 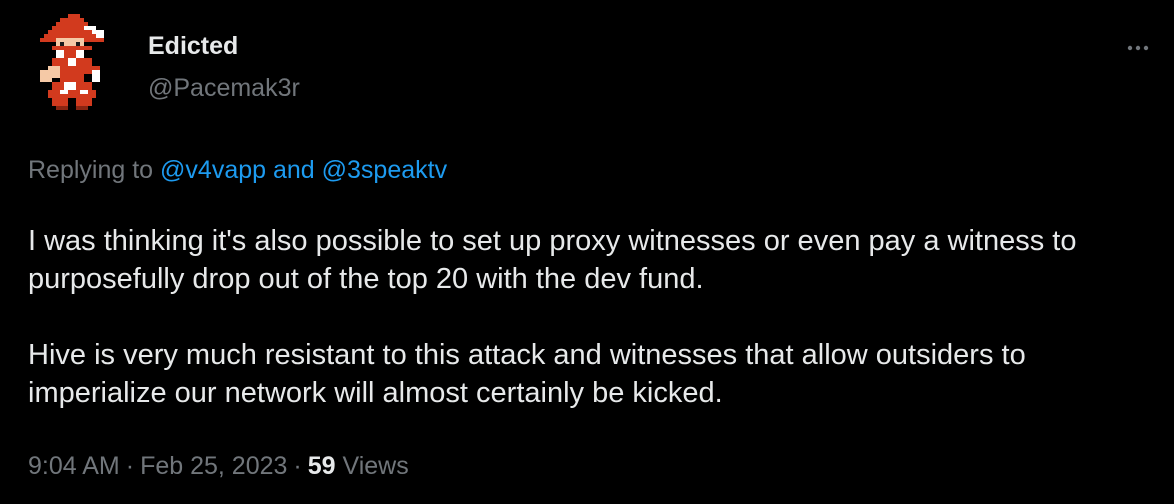 I want to click on views-label: Views, so click(x=375, y=466).